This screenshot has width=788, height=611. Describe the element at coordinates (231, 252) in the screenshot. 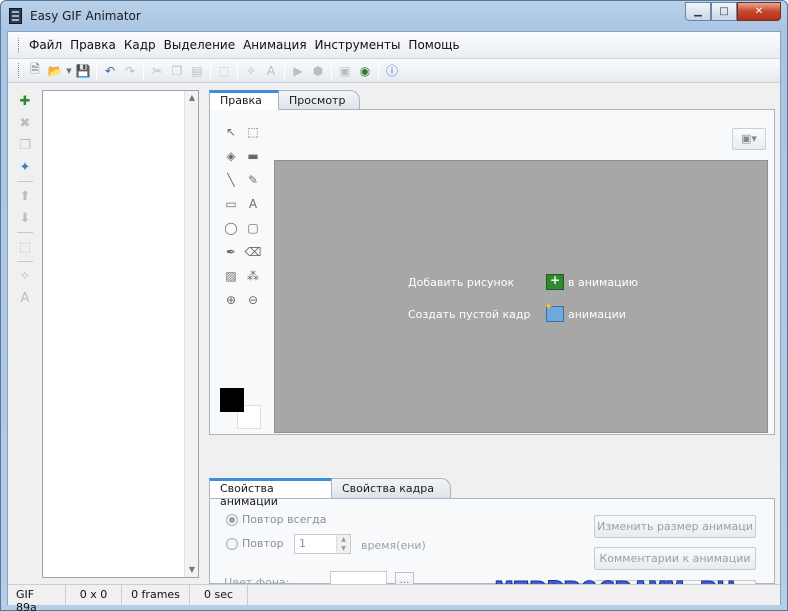

I see `eyedropper-icon: ✒` at that location.